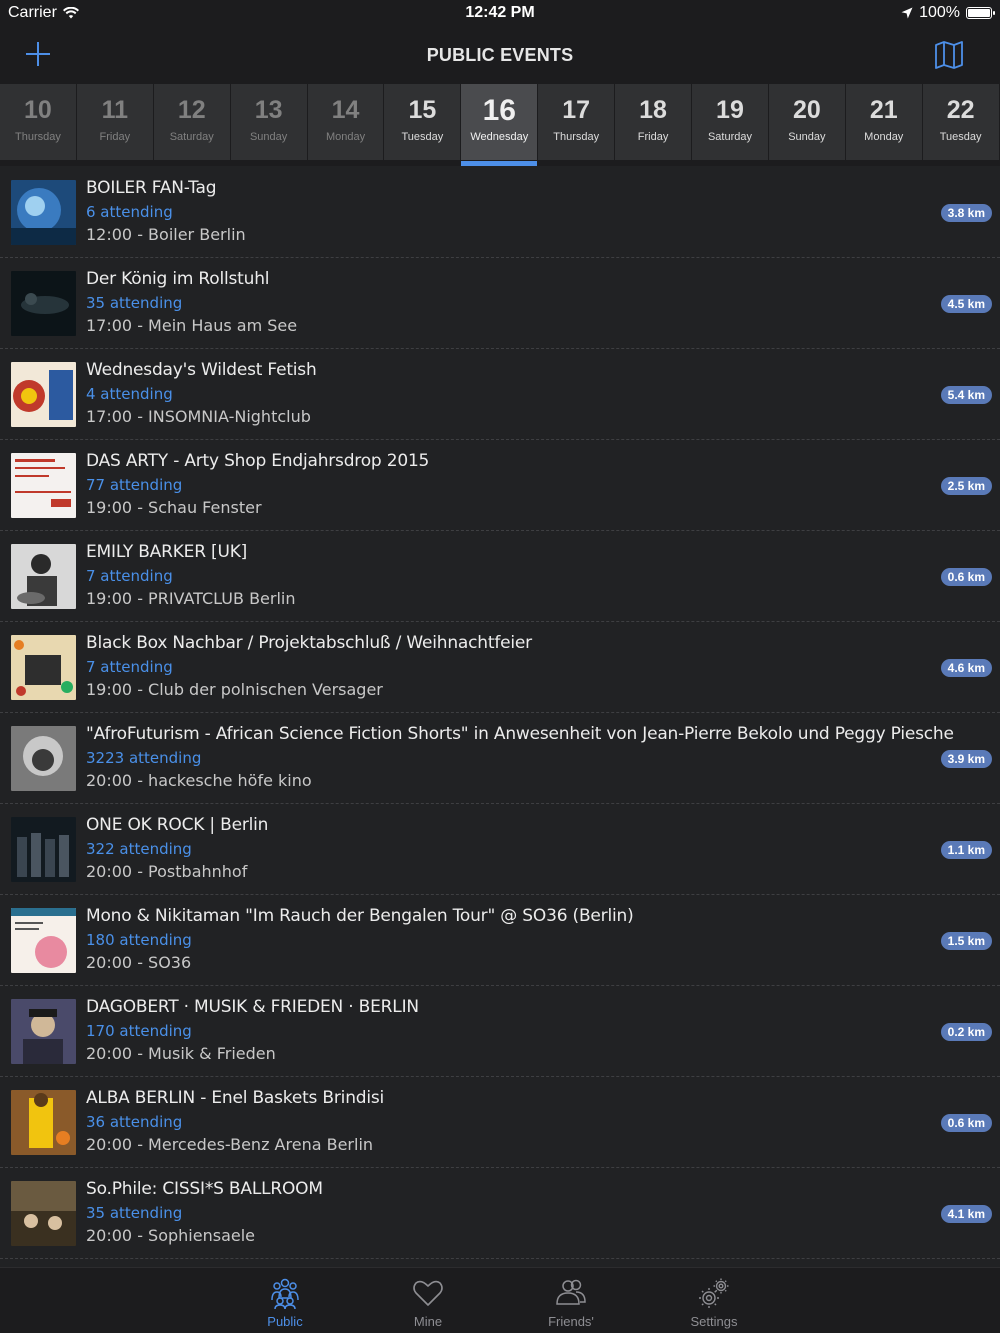  I want to click on date-cell-10: 10 Thursday, so click(38, 122).